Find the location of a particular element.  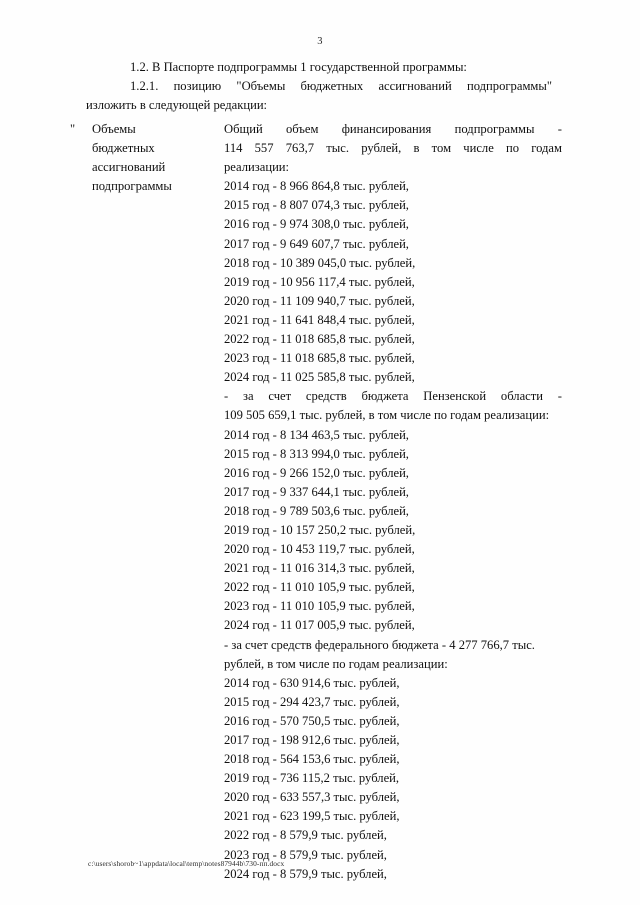

regional-year-line: 2014 год - 8 134 463,5 тыс. рублей, is located at coordinates (316, 434).